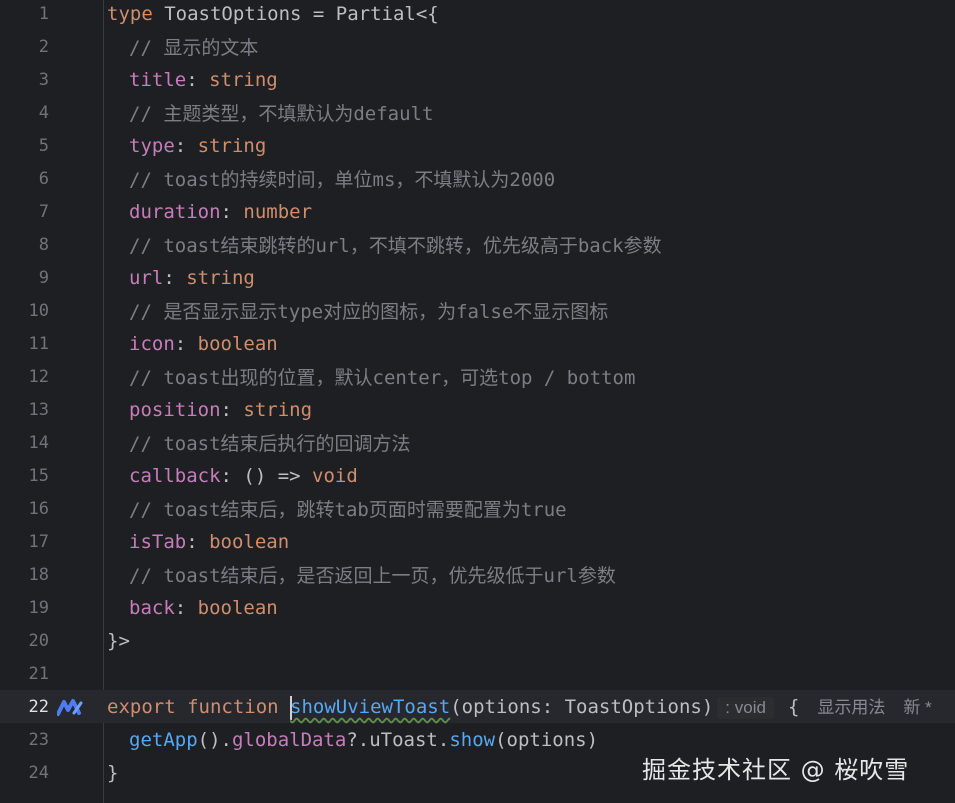  I want to click on code-line: 4 // 主题类型，不填默认为default, so click(477, 112).